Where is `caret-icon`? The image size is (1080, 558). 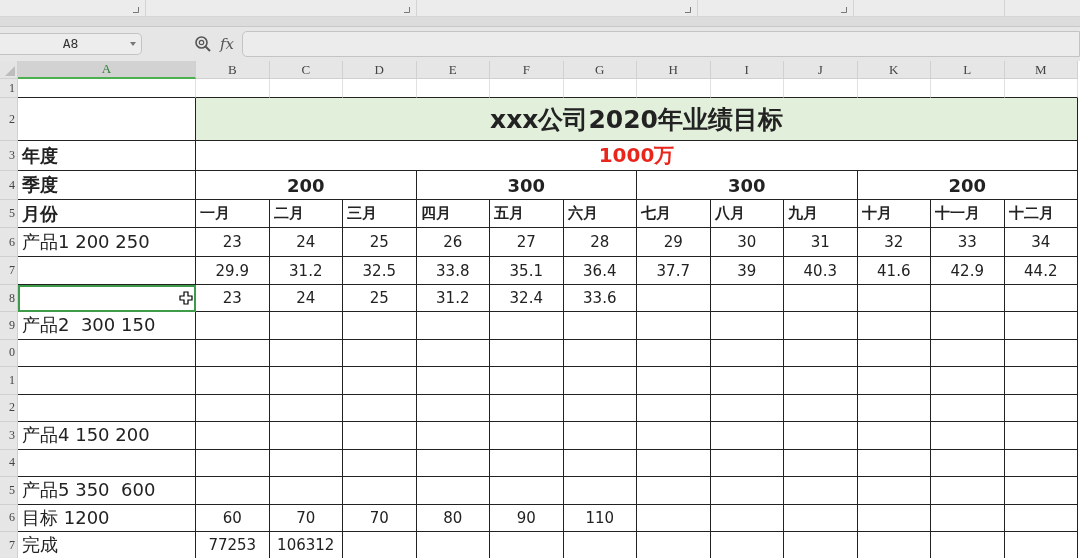 caret-icon is located at coordinates (133, 44).